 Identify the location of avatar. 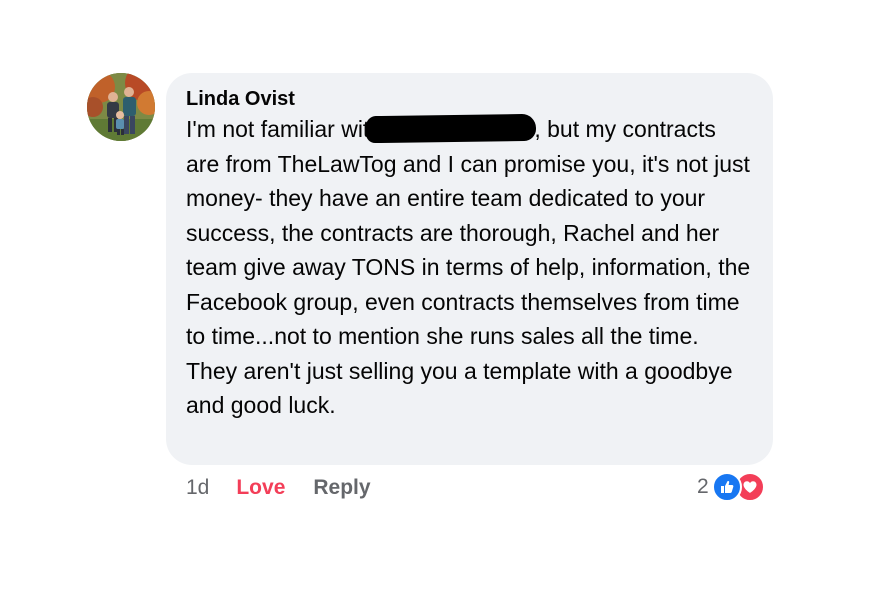
(121, 107).